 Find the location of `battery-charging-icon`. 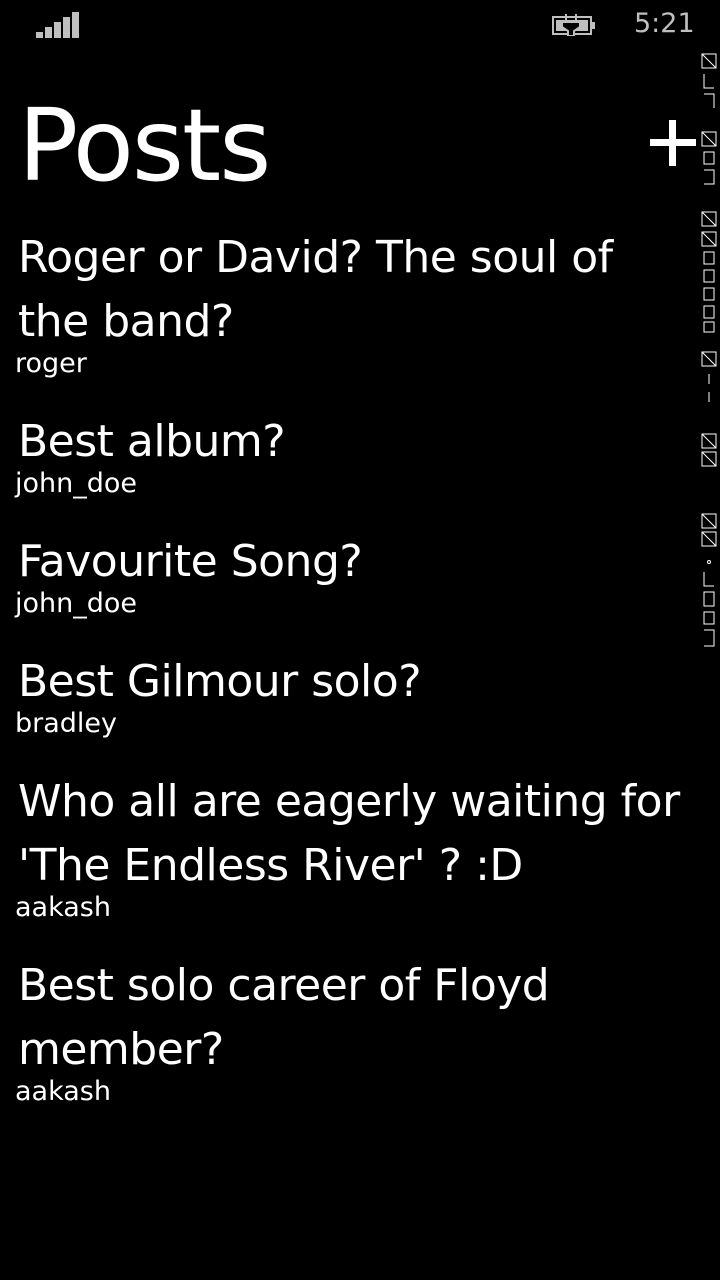

battery-charging-icon is located at coordinates (573, 25).